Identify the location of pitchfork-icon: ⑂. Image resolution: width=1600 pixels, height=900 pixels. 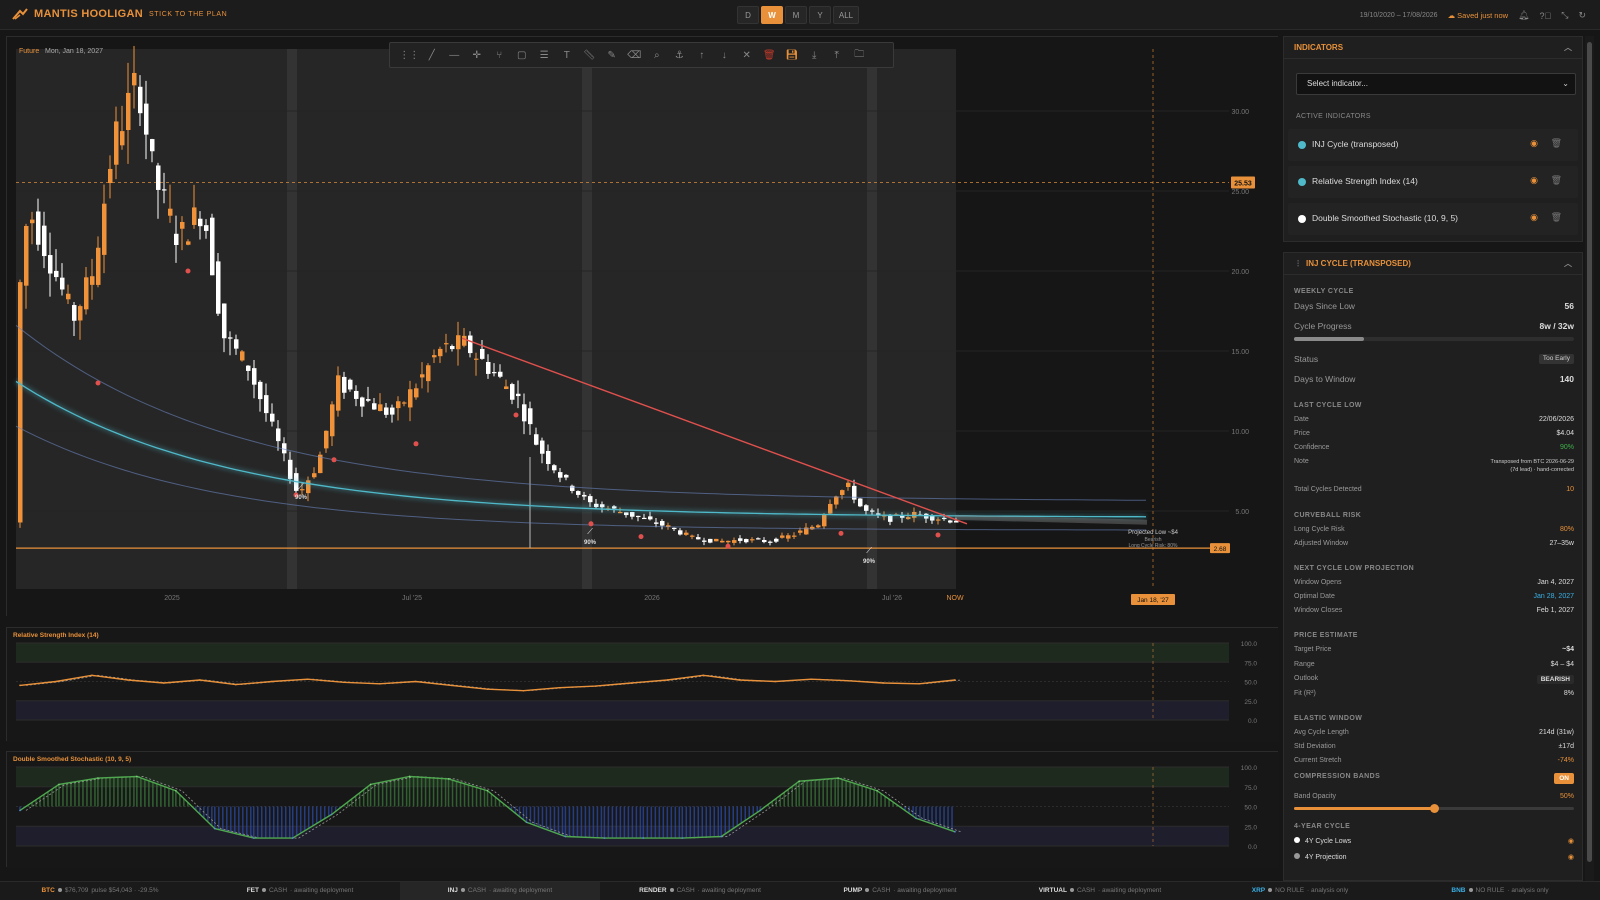
(499, 55).